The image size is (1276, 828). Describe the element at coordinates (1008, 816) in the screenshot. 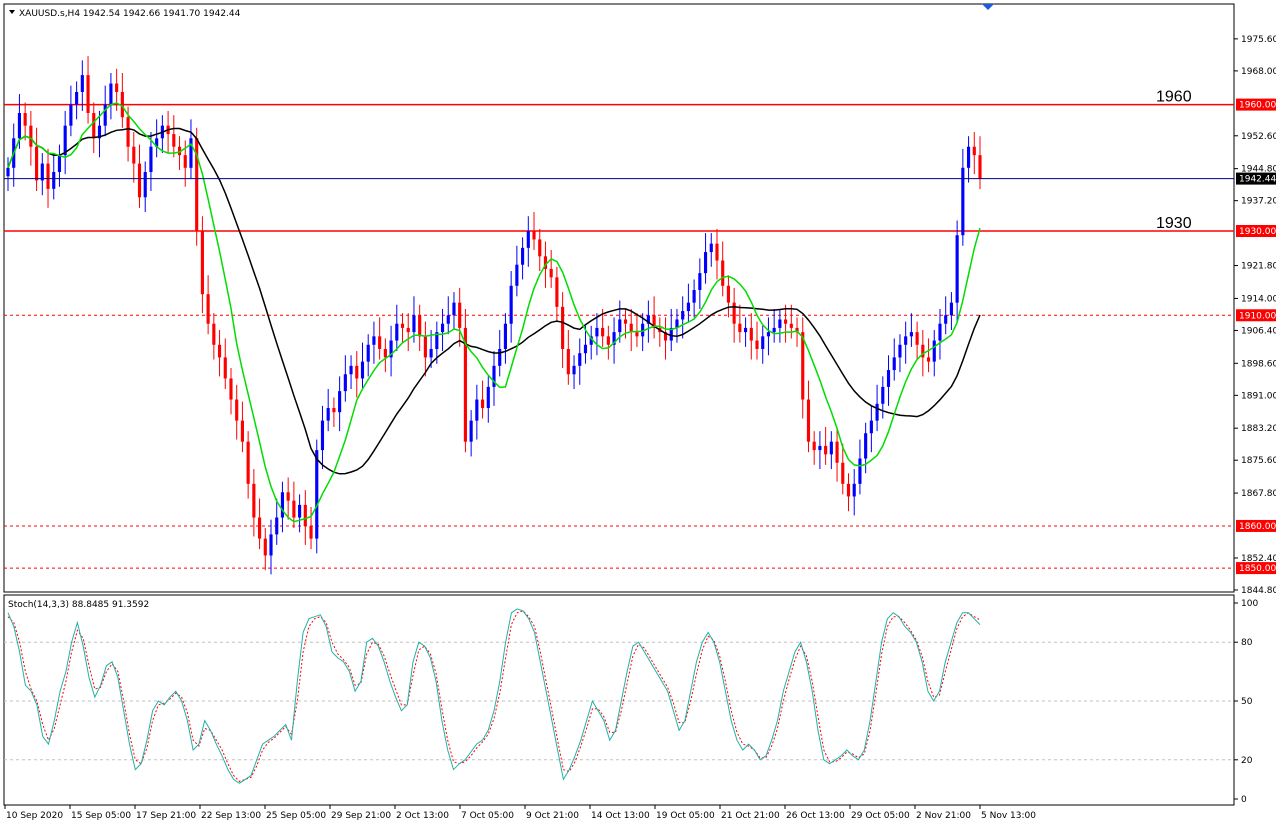

I see `time-tick-label: 5 Nov 13:00` at that location.